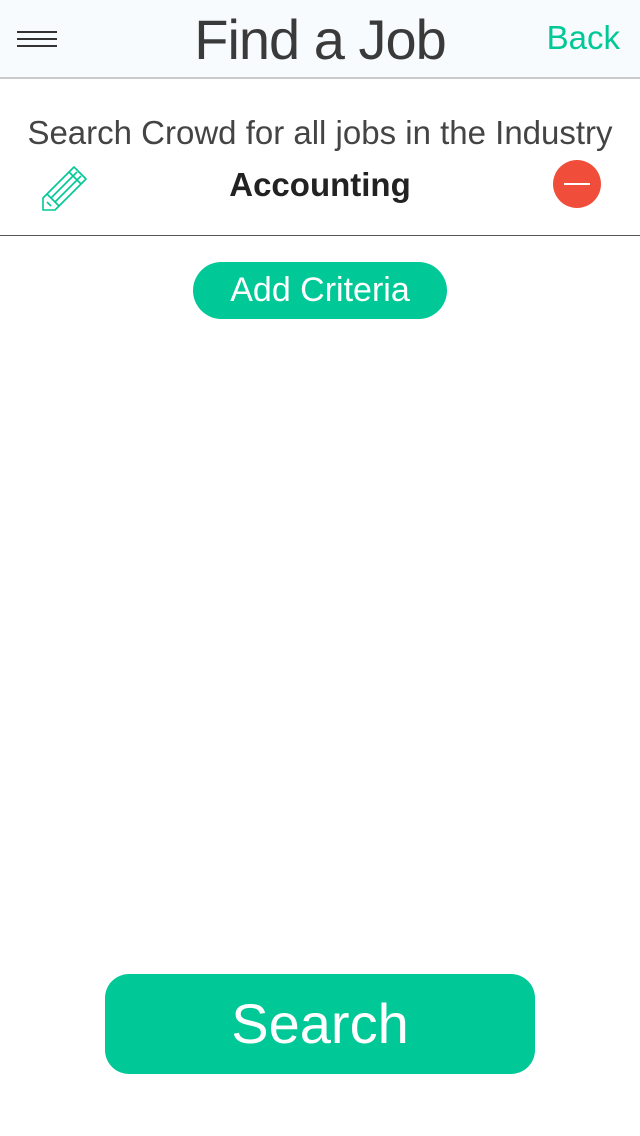  What do you see at coordinates (320, 290) in the screenshot?
I see `add-criteria-button: Add Criteria` at bounding box center [320, 290].